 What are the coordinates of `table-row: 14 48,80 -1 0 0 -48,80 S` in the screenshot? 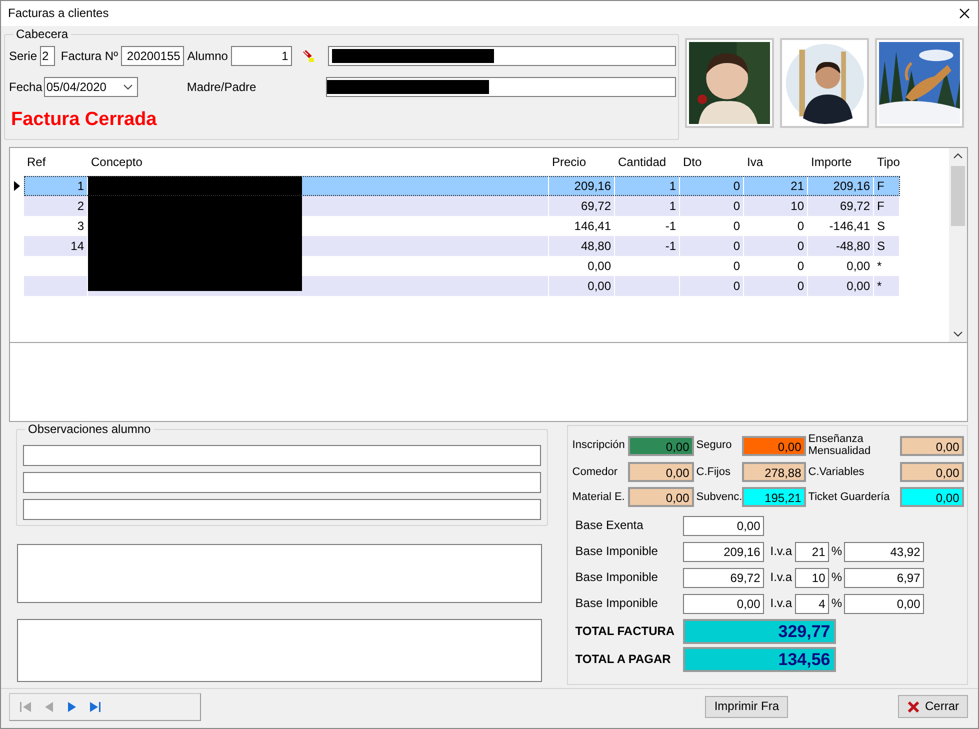 It's located at (462, 246).